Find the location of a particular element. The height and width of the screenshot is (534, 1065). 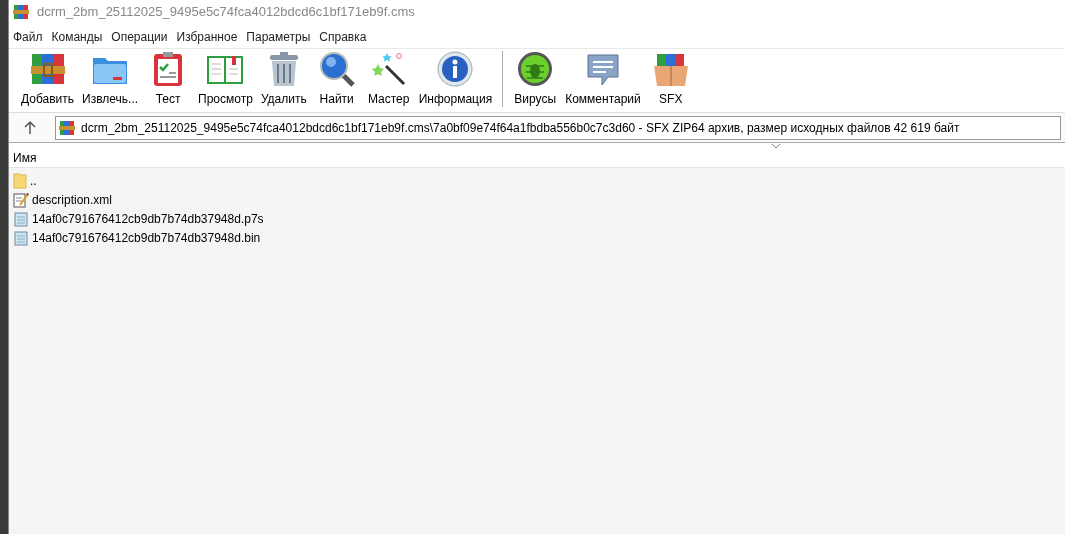

document-edit-icon is located at coordinates (21, 199).